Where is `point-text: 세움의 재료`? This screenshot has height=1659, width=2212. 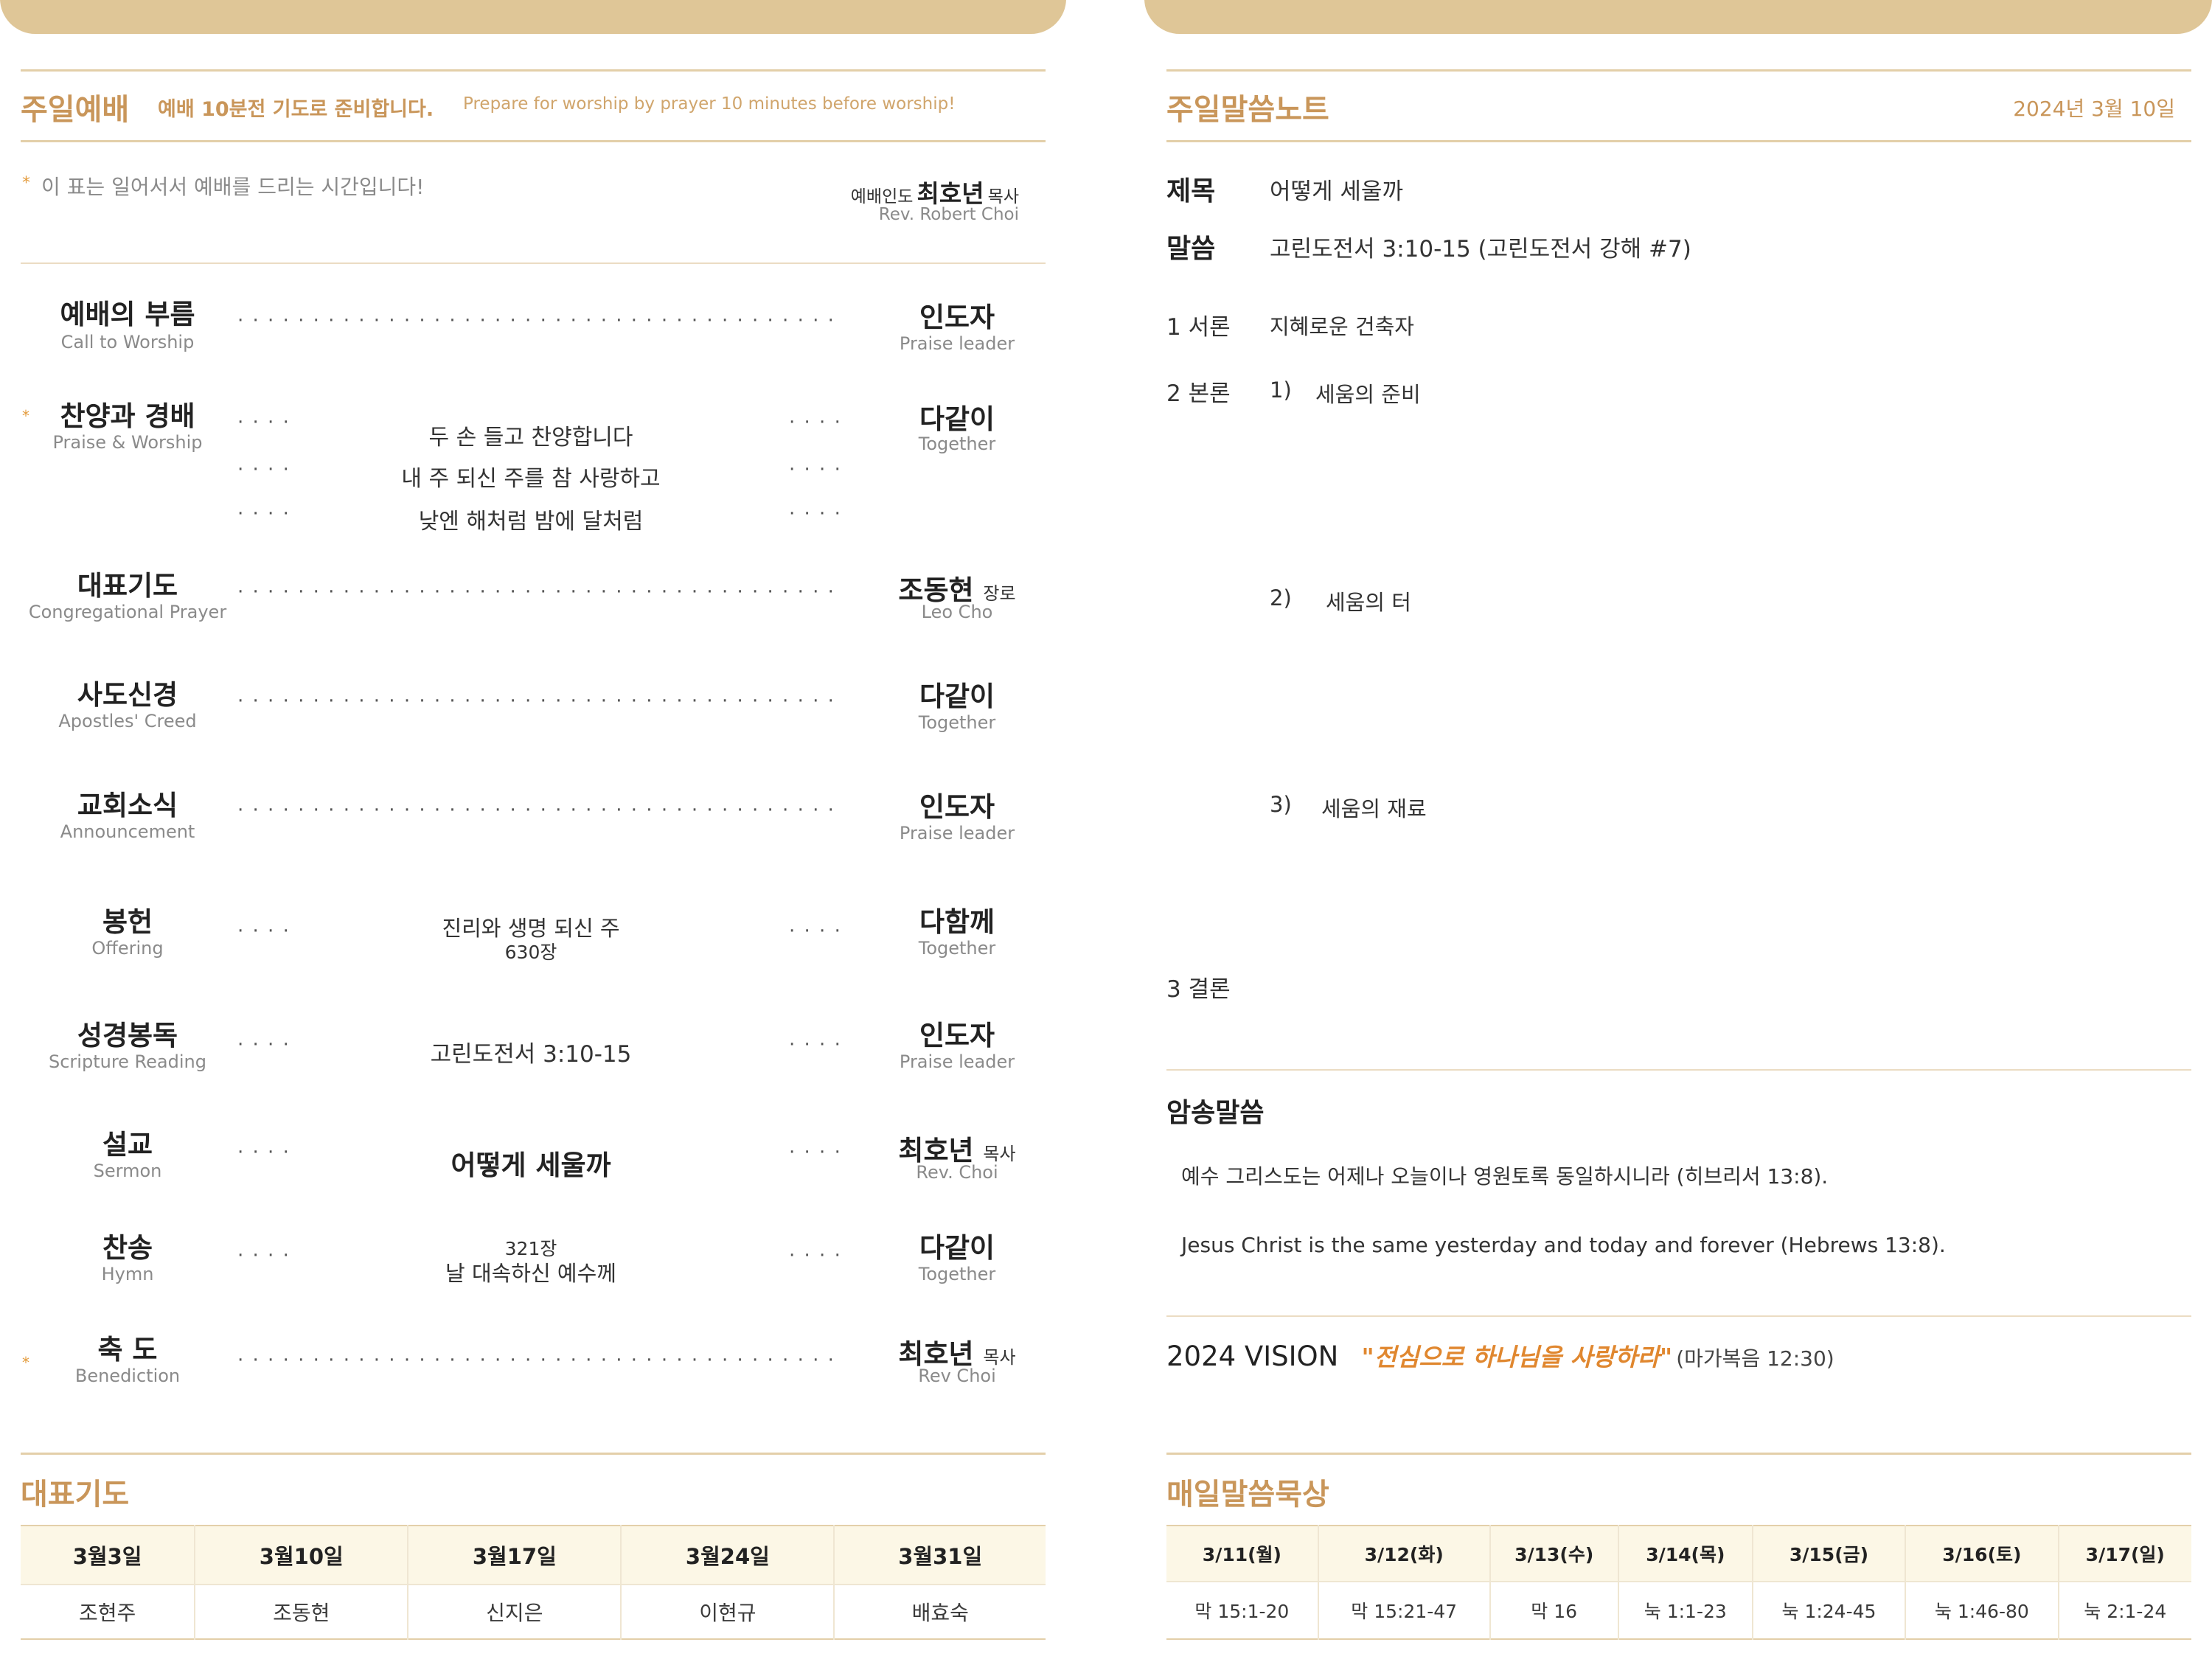 point-text: 세움의 재료 is located at coordinates (1374, 808).